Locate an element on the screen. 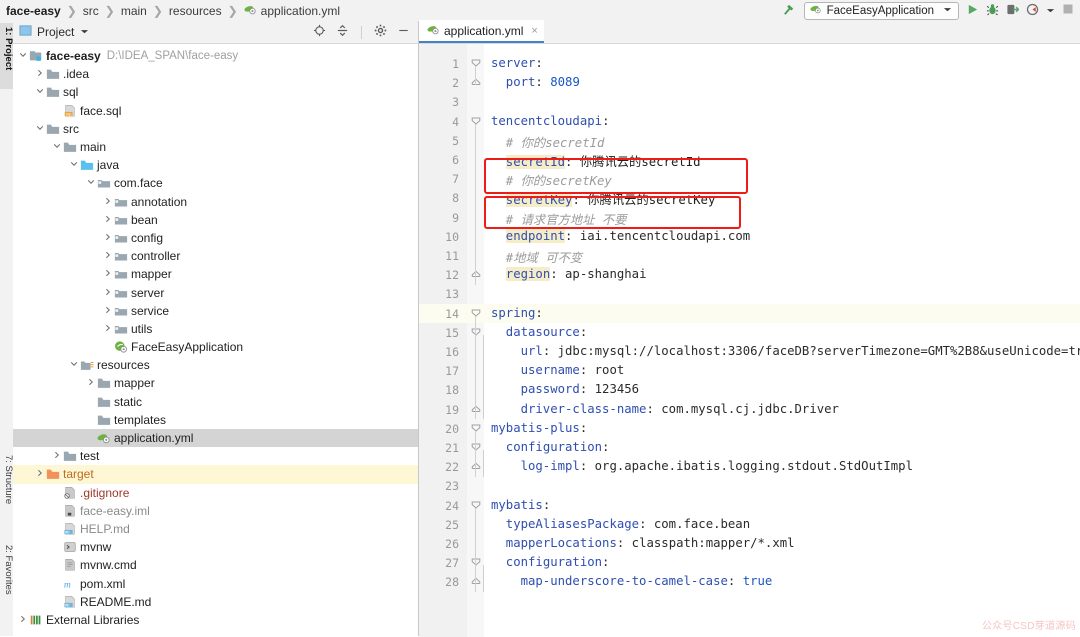 This screenshot has width=1080, height=637. settings-gear-icon is located at coordinates (380, 32).